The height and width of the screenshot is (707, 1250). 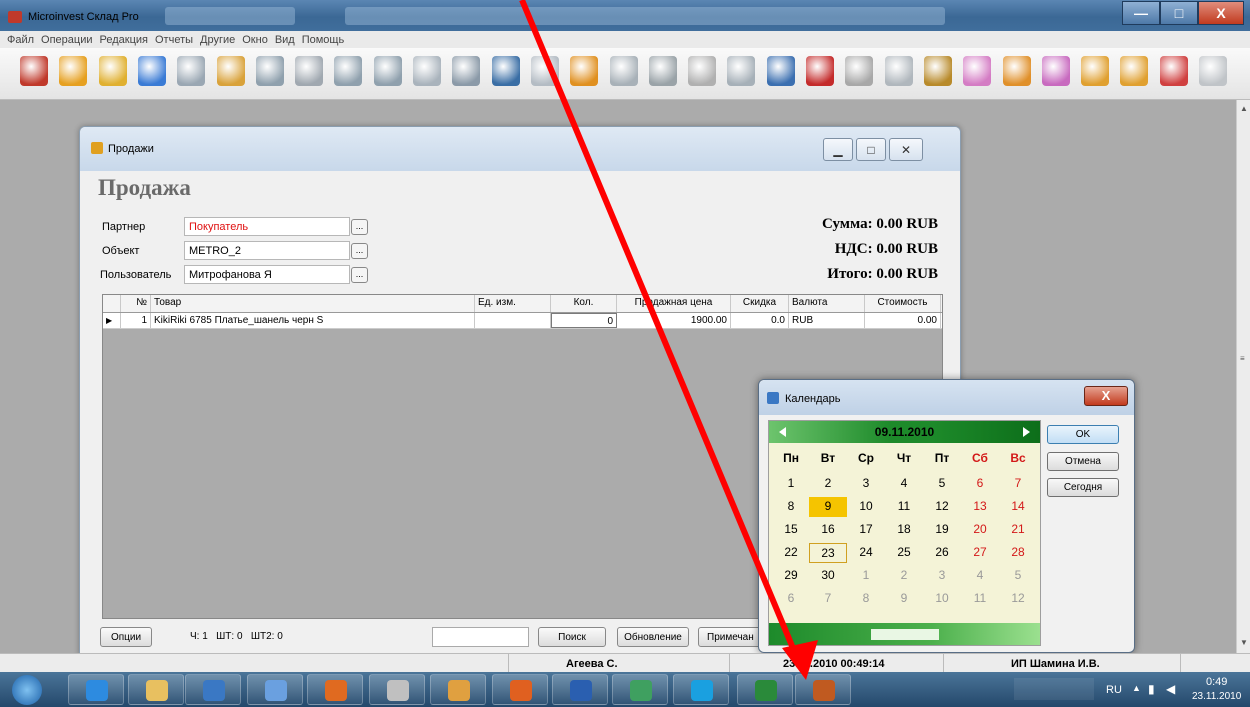 What do you see at coordinates (866, 553) in the screenshot?
I see `calendar-day: 24` at bounding box center [866, 553].